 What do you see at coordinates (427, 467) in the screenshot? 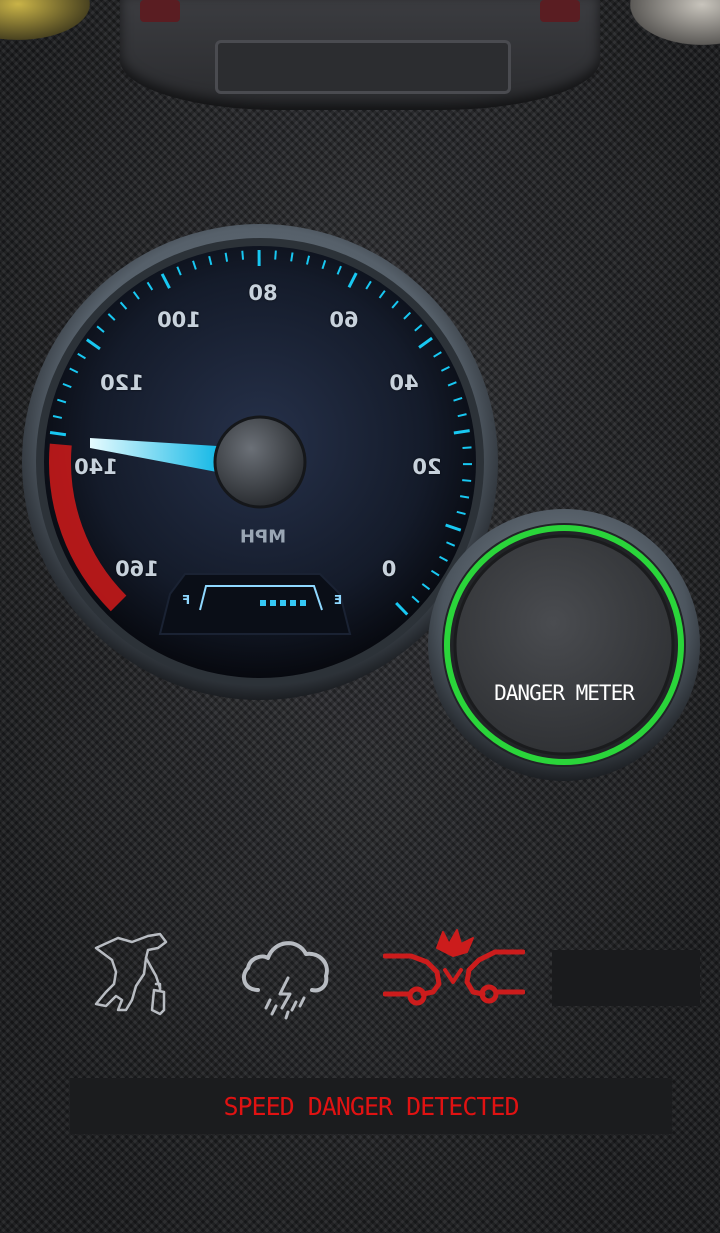
I see `speed-label-20: 20` at bounding box center [427, 467].